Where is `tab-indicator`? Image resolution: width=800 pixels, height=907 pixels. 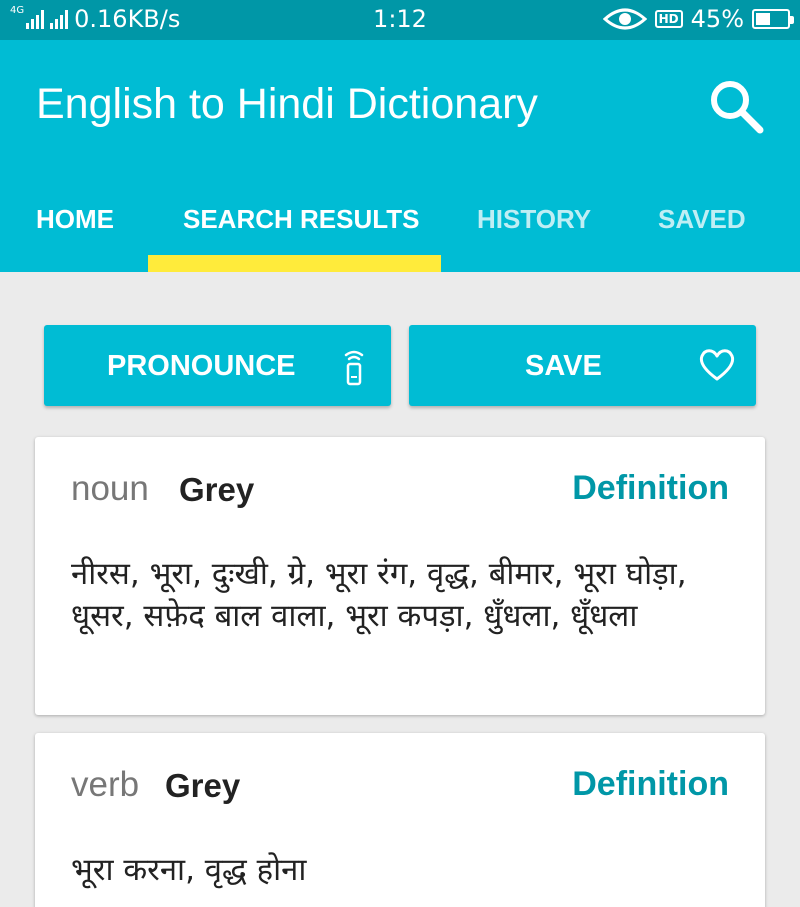
tab-indicator is located at coordinates (294, 263).